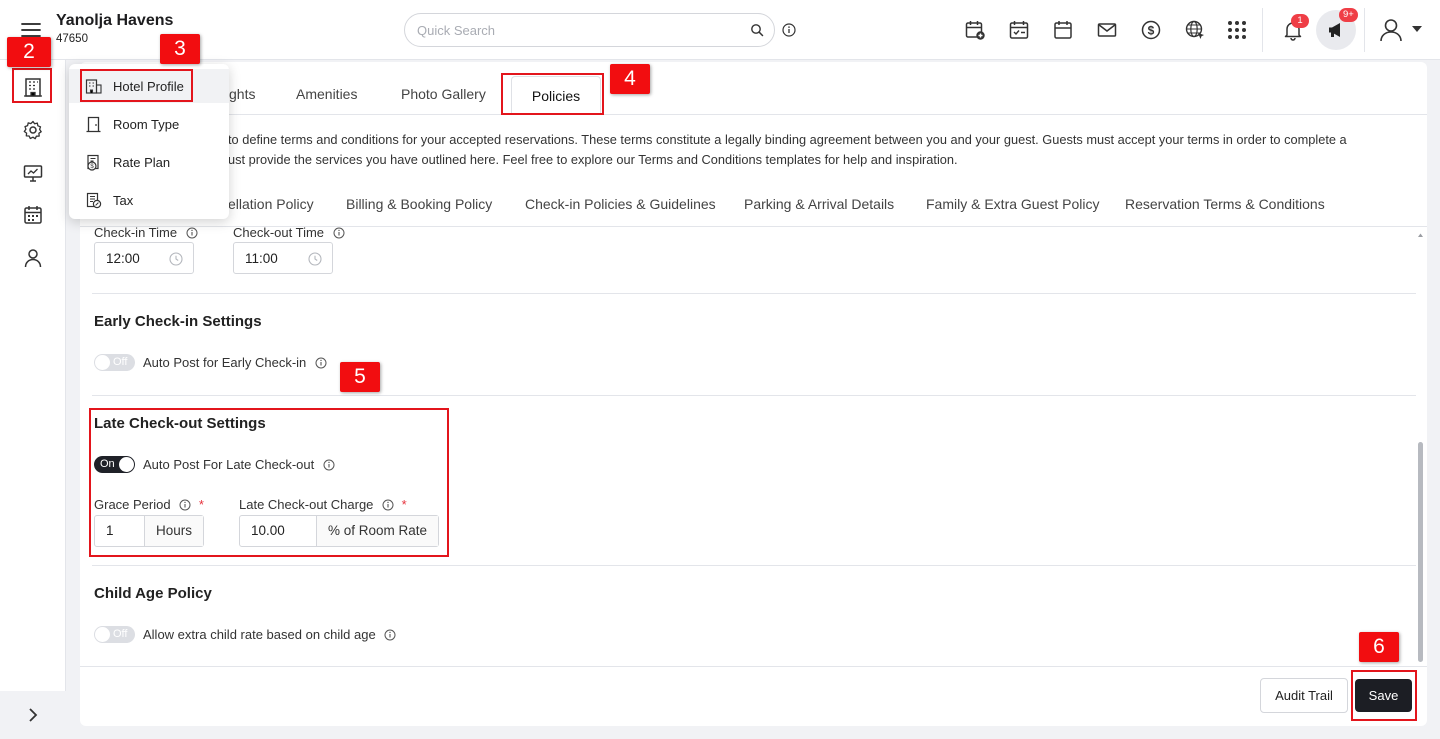 The height and width of the screenshot is (739, 1440). I want to click on menu-item-label: Room Type, so click(146, 124).